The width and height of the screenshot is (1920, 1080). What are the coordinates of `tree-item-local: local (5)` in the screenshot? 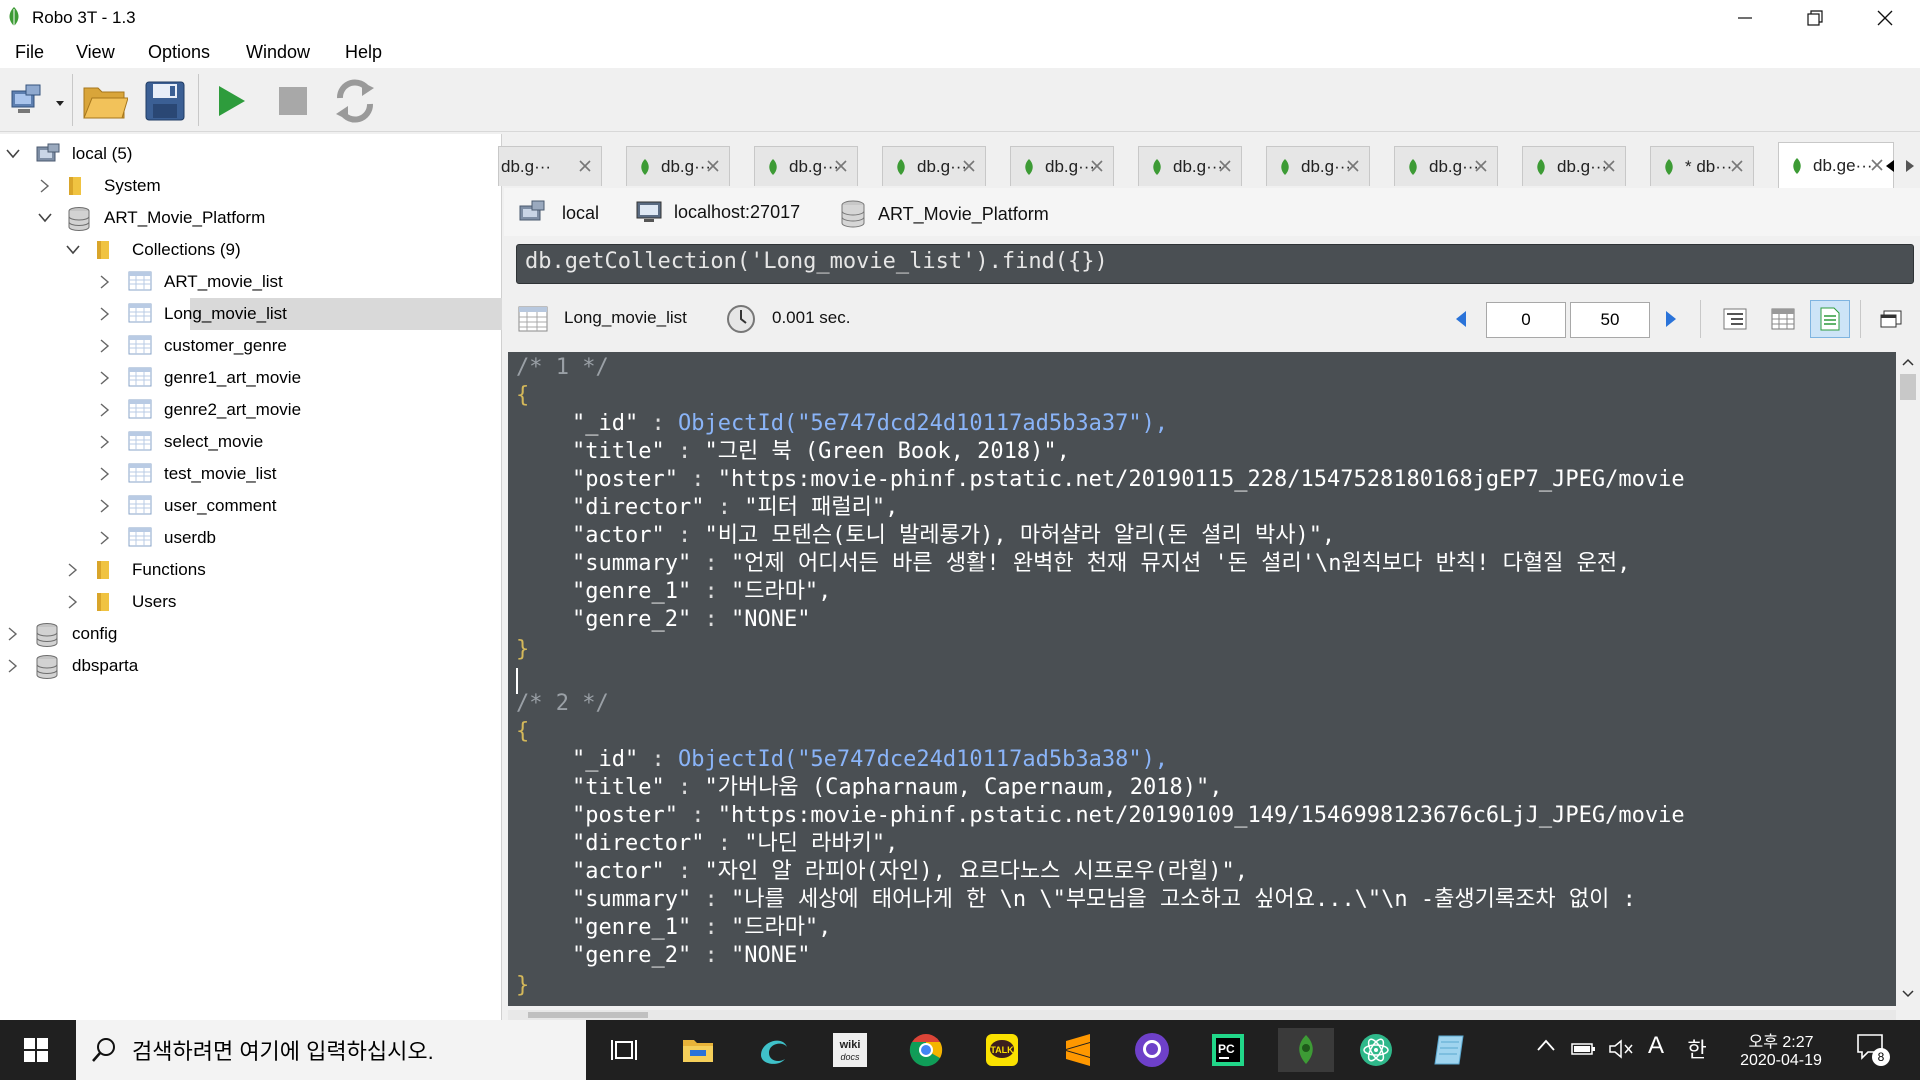 It's located at (251, 154).